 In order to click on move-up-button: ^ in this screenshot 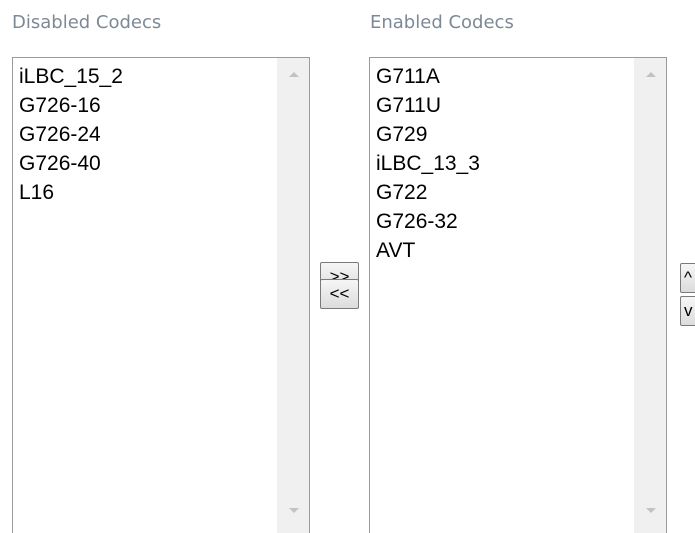, I will do `click(687, 278)`.